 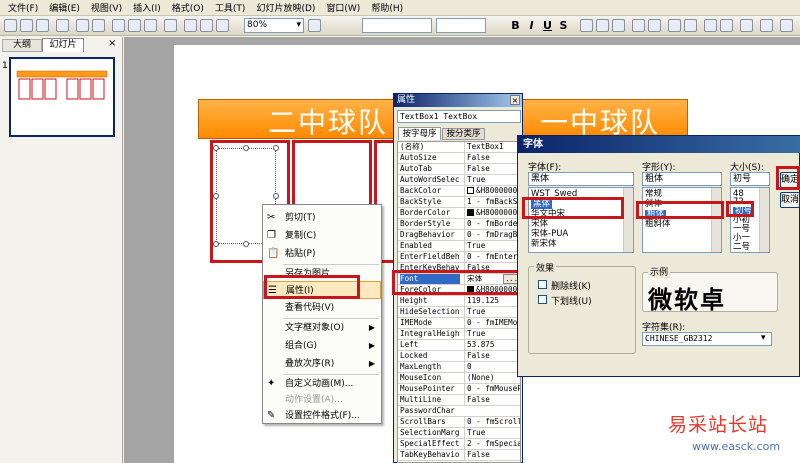 What do you see at coordinates (463, 134) in the screenshot?
I see `tab-categorized: 按分类序` at bounding box center [463, 134].